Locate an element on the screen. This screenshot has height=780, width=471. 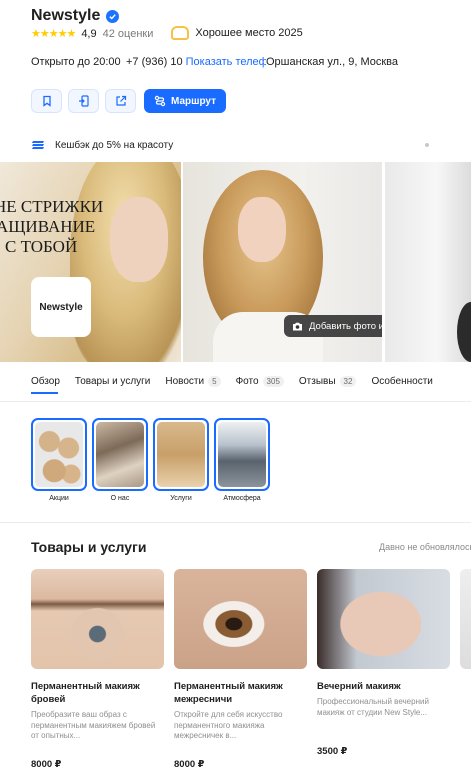
route-label: Маршрут is located at coordinates (194, 101).